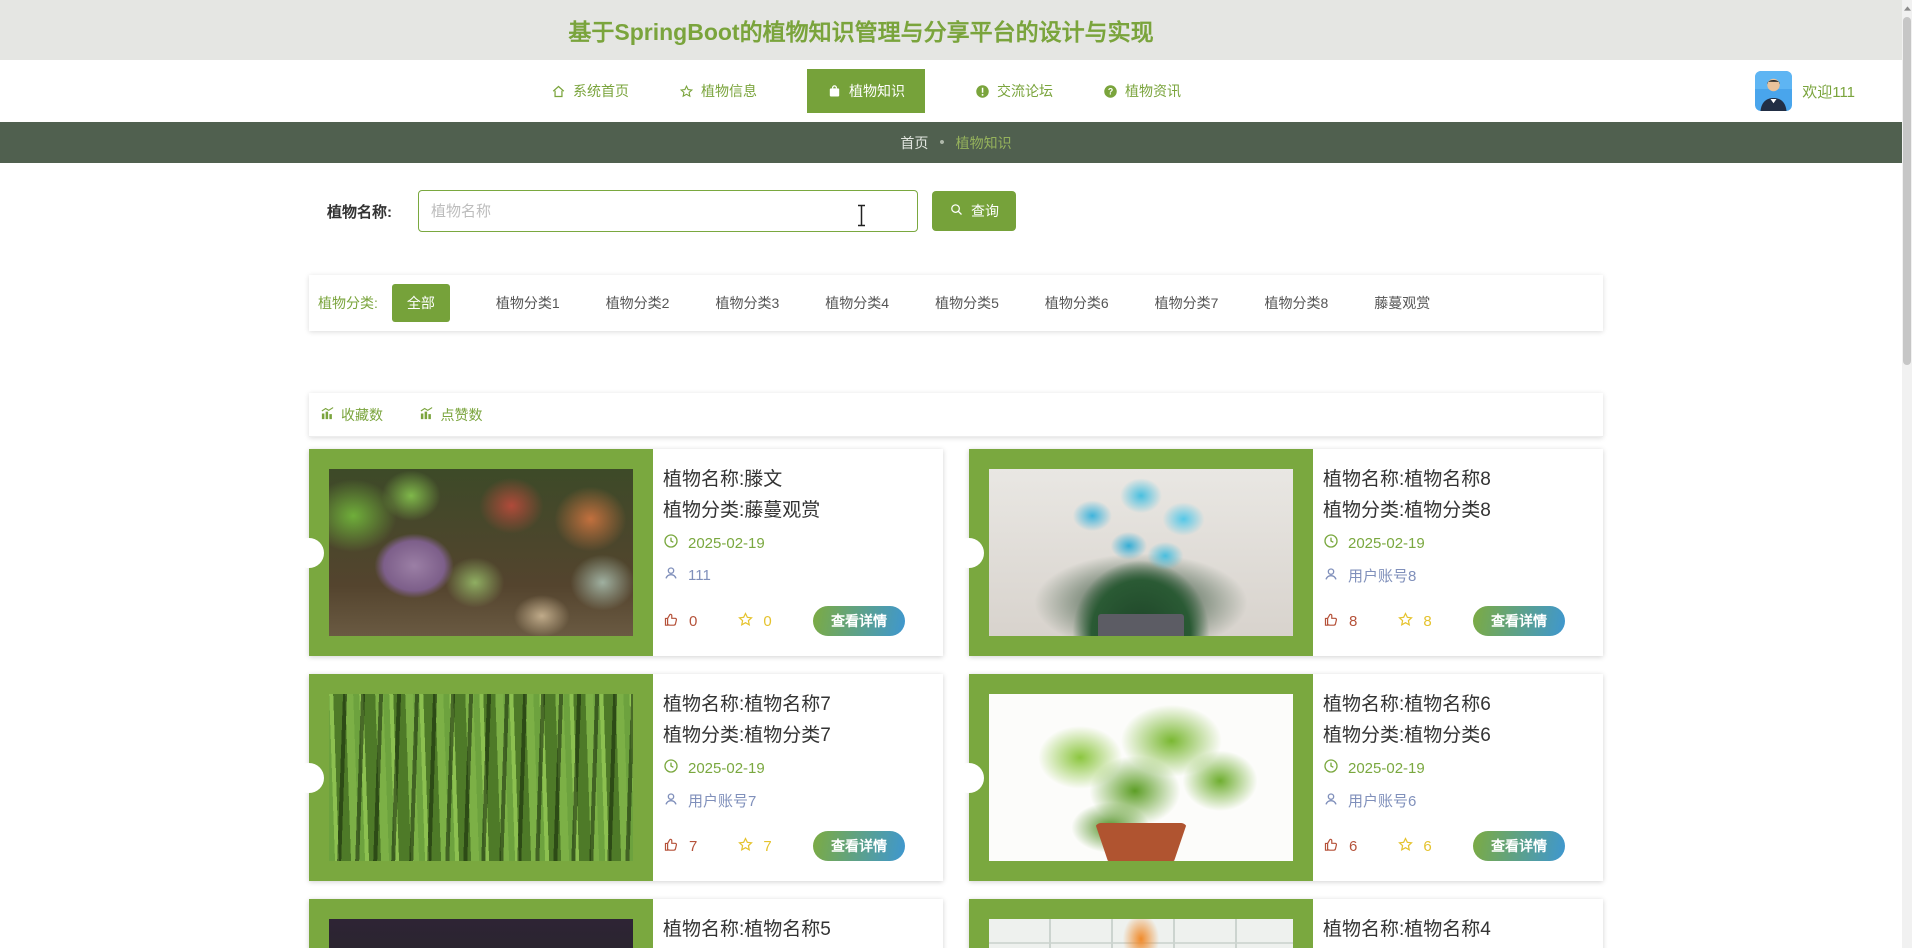 This screenshot has width=1912, height=948. What do you see at coordinates (420, 303) in the screenshot?
I see `category-option-all: 全部` at bounding box center [420, 303].